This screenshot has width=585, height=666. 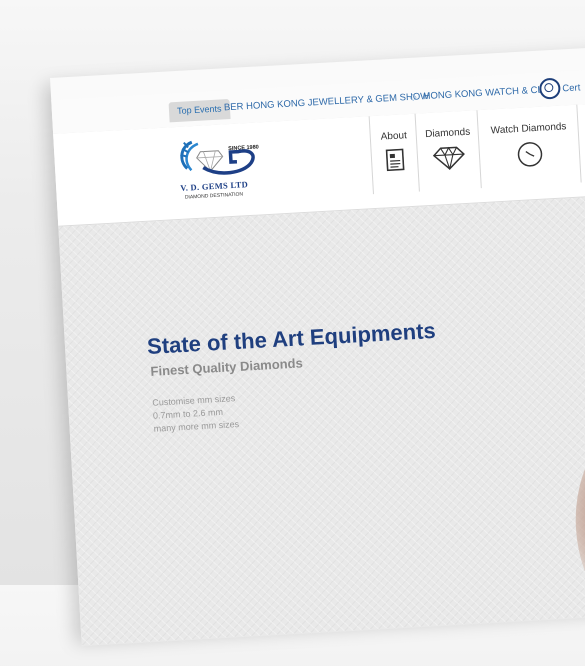 What do you see at coordinates (395, 162) in the screenshot?
I see `document-icon` at bounding box center [395, 162].